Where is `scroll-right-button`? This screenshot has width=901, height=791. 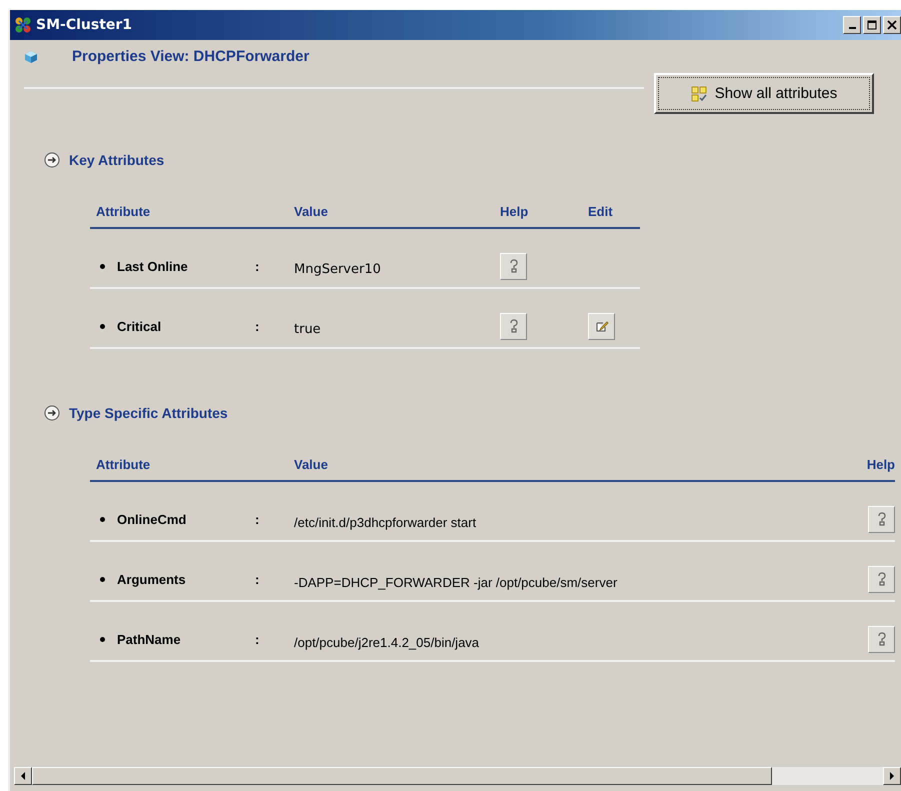 scroll-right-button is located at coordinates (892, 776).